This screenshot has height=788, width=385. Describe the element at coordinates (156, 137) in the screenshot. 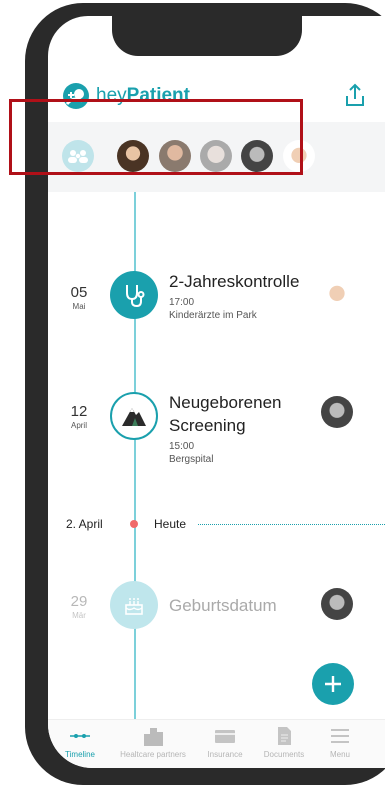

I see `profile-selector-highlight` at that location.